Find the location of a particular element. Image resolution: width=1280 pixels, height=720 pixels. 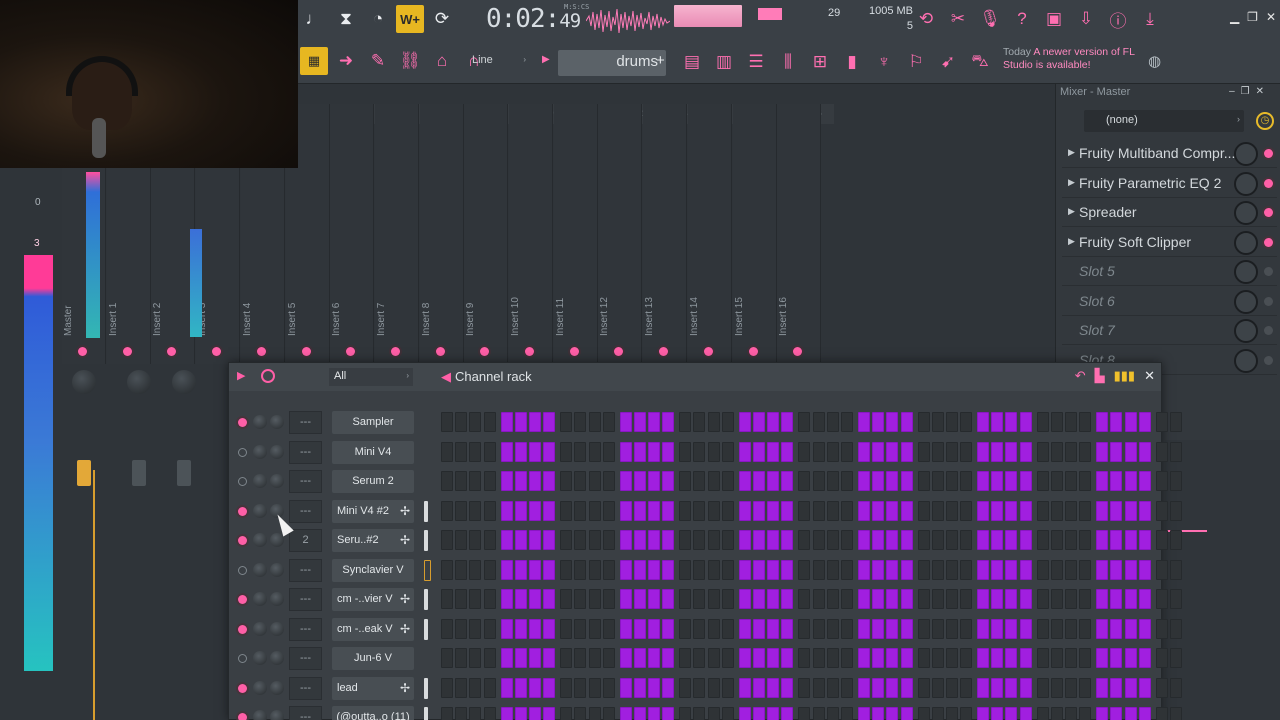

shop-icon: ⛍ is located at coordinates (980, 62).